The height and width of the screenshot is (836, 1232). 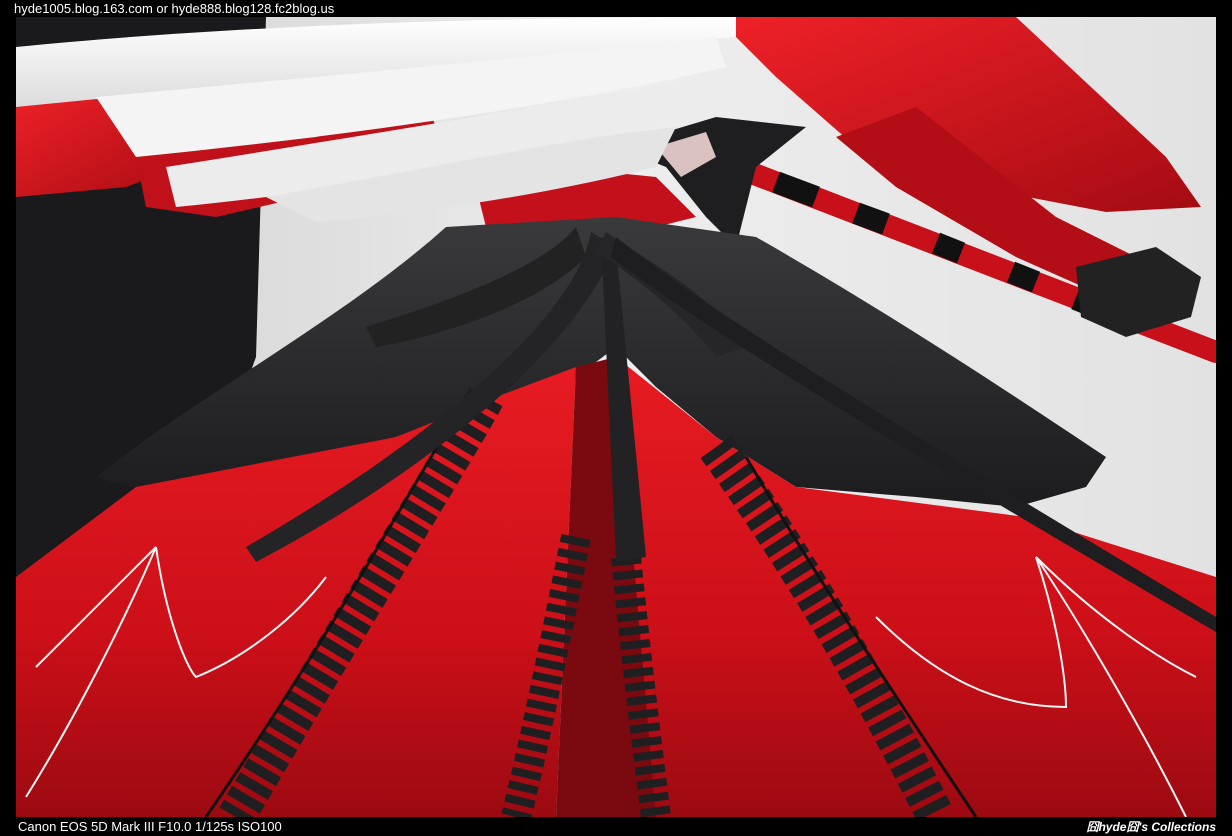 What do you see at coordinates (1151, 827) in the screenshot?
I see `brand-caption: 囧hyde囧's Collections` at bounding box center [1151, 827].